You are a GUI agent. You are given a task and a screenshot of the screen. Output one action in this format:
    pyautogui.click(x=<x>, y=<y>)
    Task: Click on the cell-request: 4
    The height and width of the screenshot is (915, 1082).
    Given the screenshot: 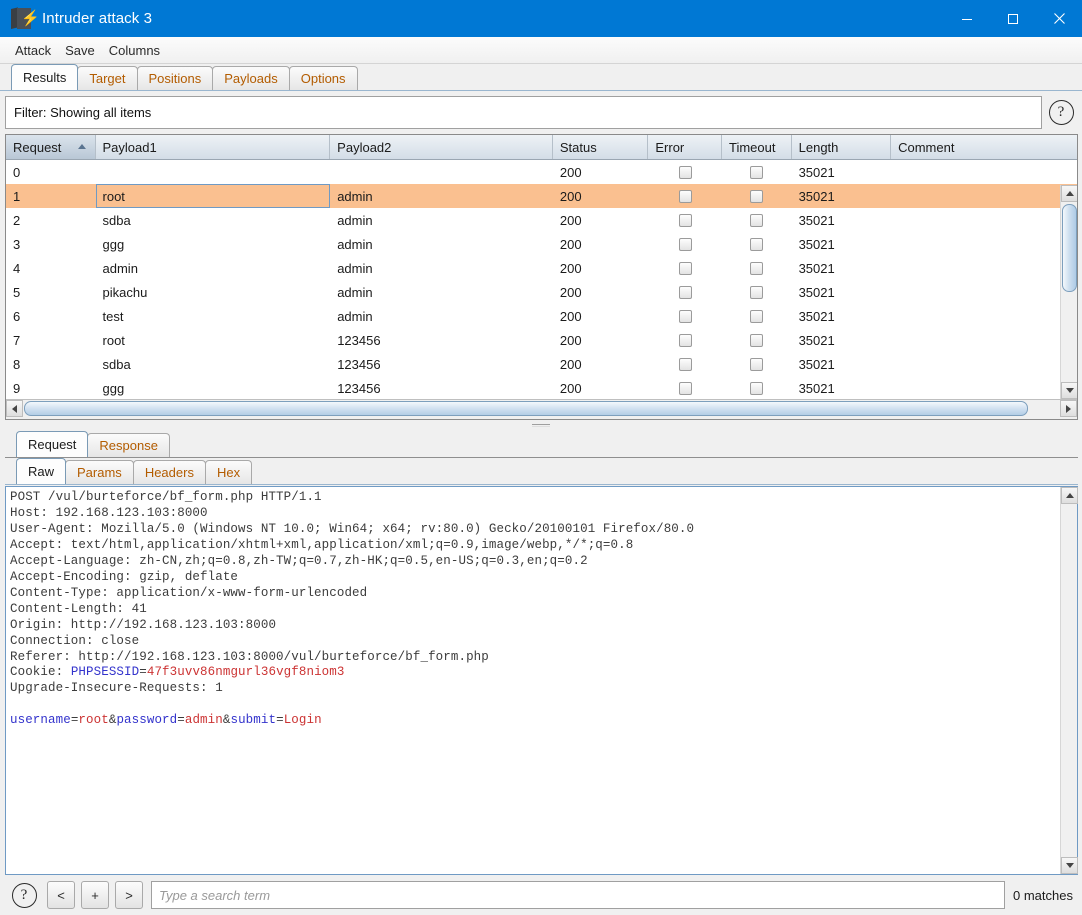 What is the action you would take?
    pyautogui.click(x=51, y=268)
    